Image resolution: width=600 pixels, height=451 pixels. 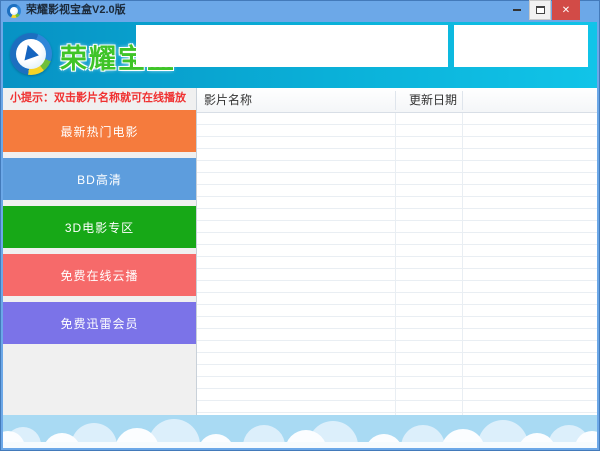 What do you see at coordinates (99, 98) in the screenshot?
I see `tip-text: 小提示：双击影片名称就可在线播放` at bounding box center [99, 98].